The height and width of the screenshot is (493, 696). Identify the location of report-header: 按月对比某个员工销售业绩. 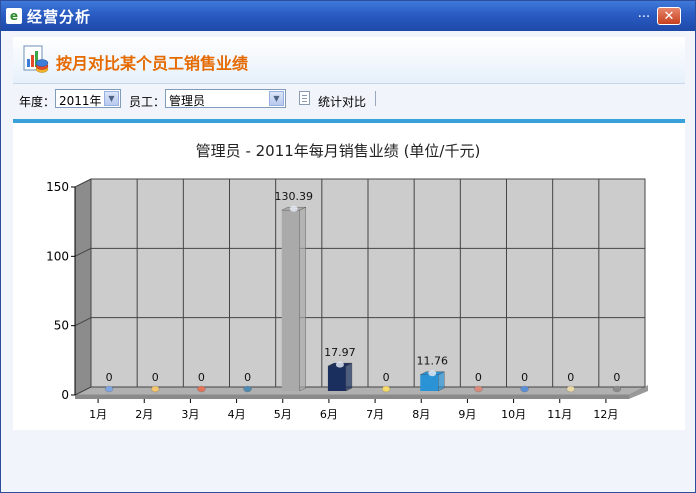
(349, 60).